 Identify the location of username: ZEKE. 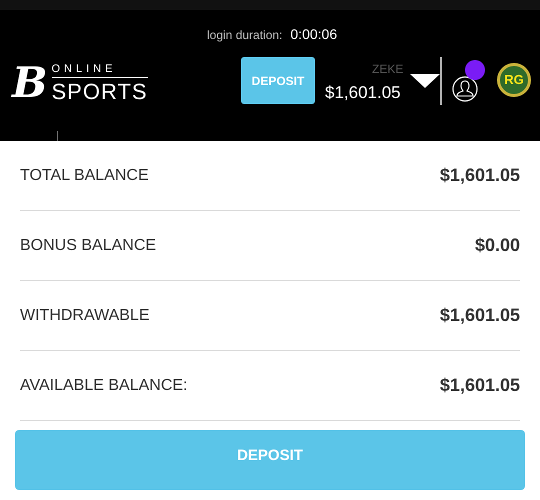
(388, 69).